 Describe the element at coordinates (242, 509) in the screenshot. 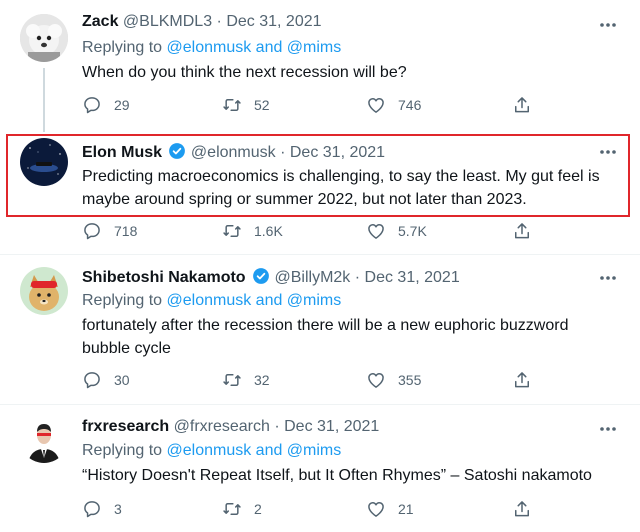

I see `retweet-action: 2` at that location.